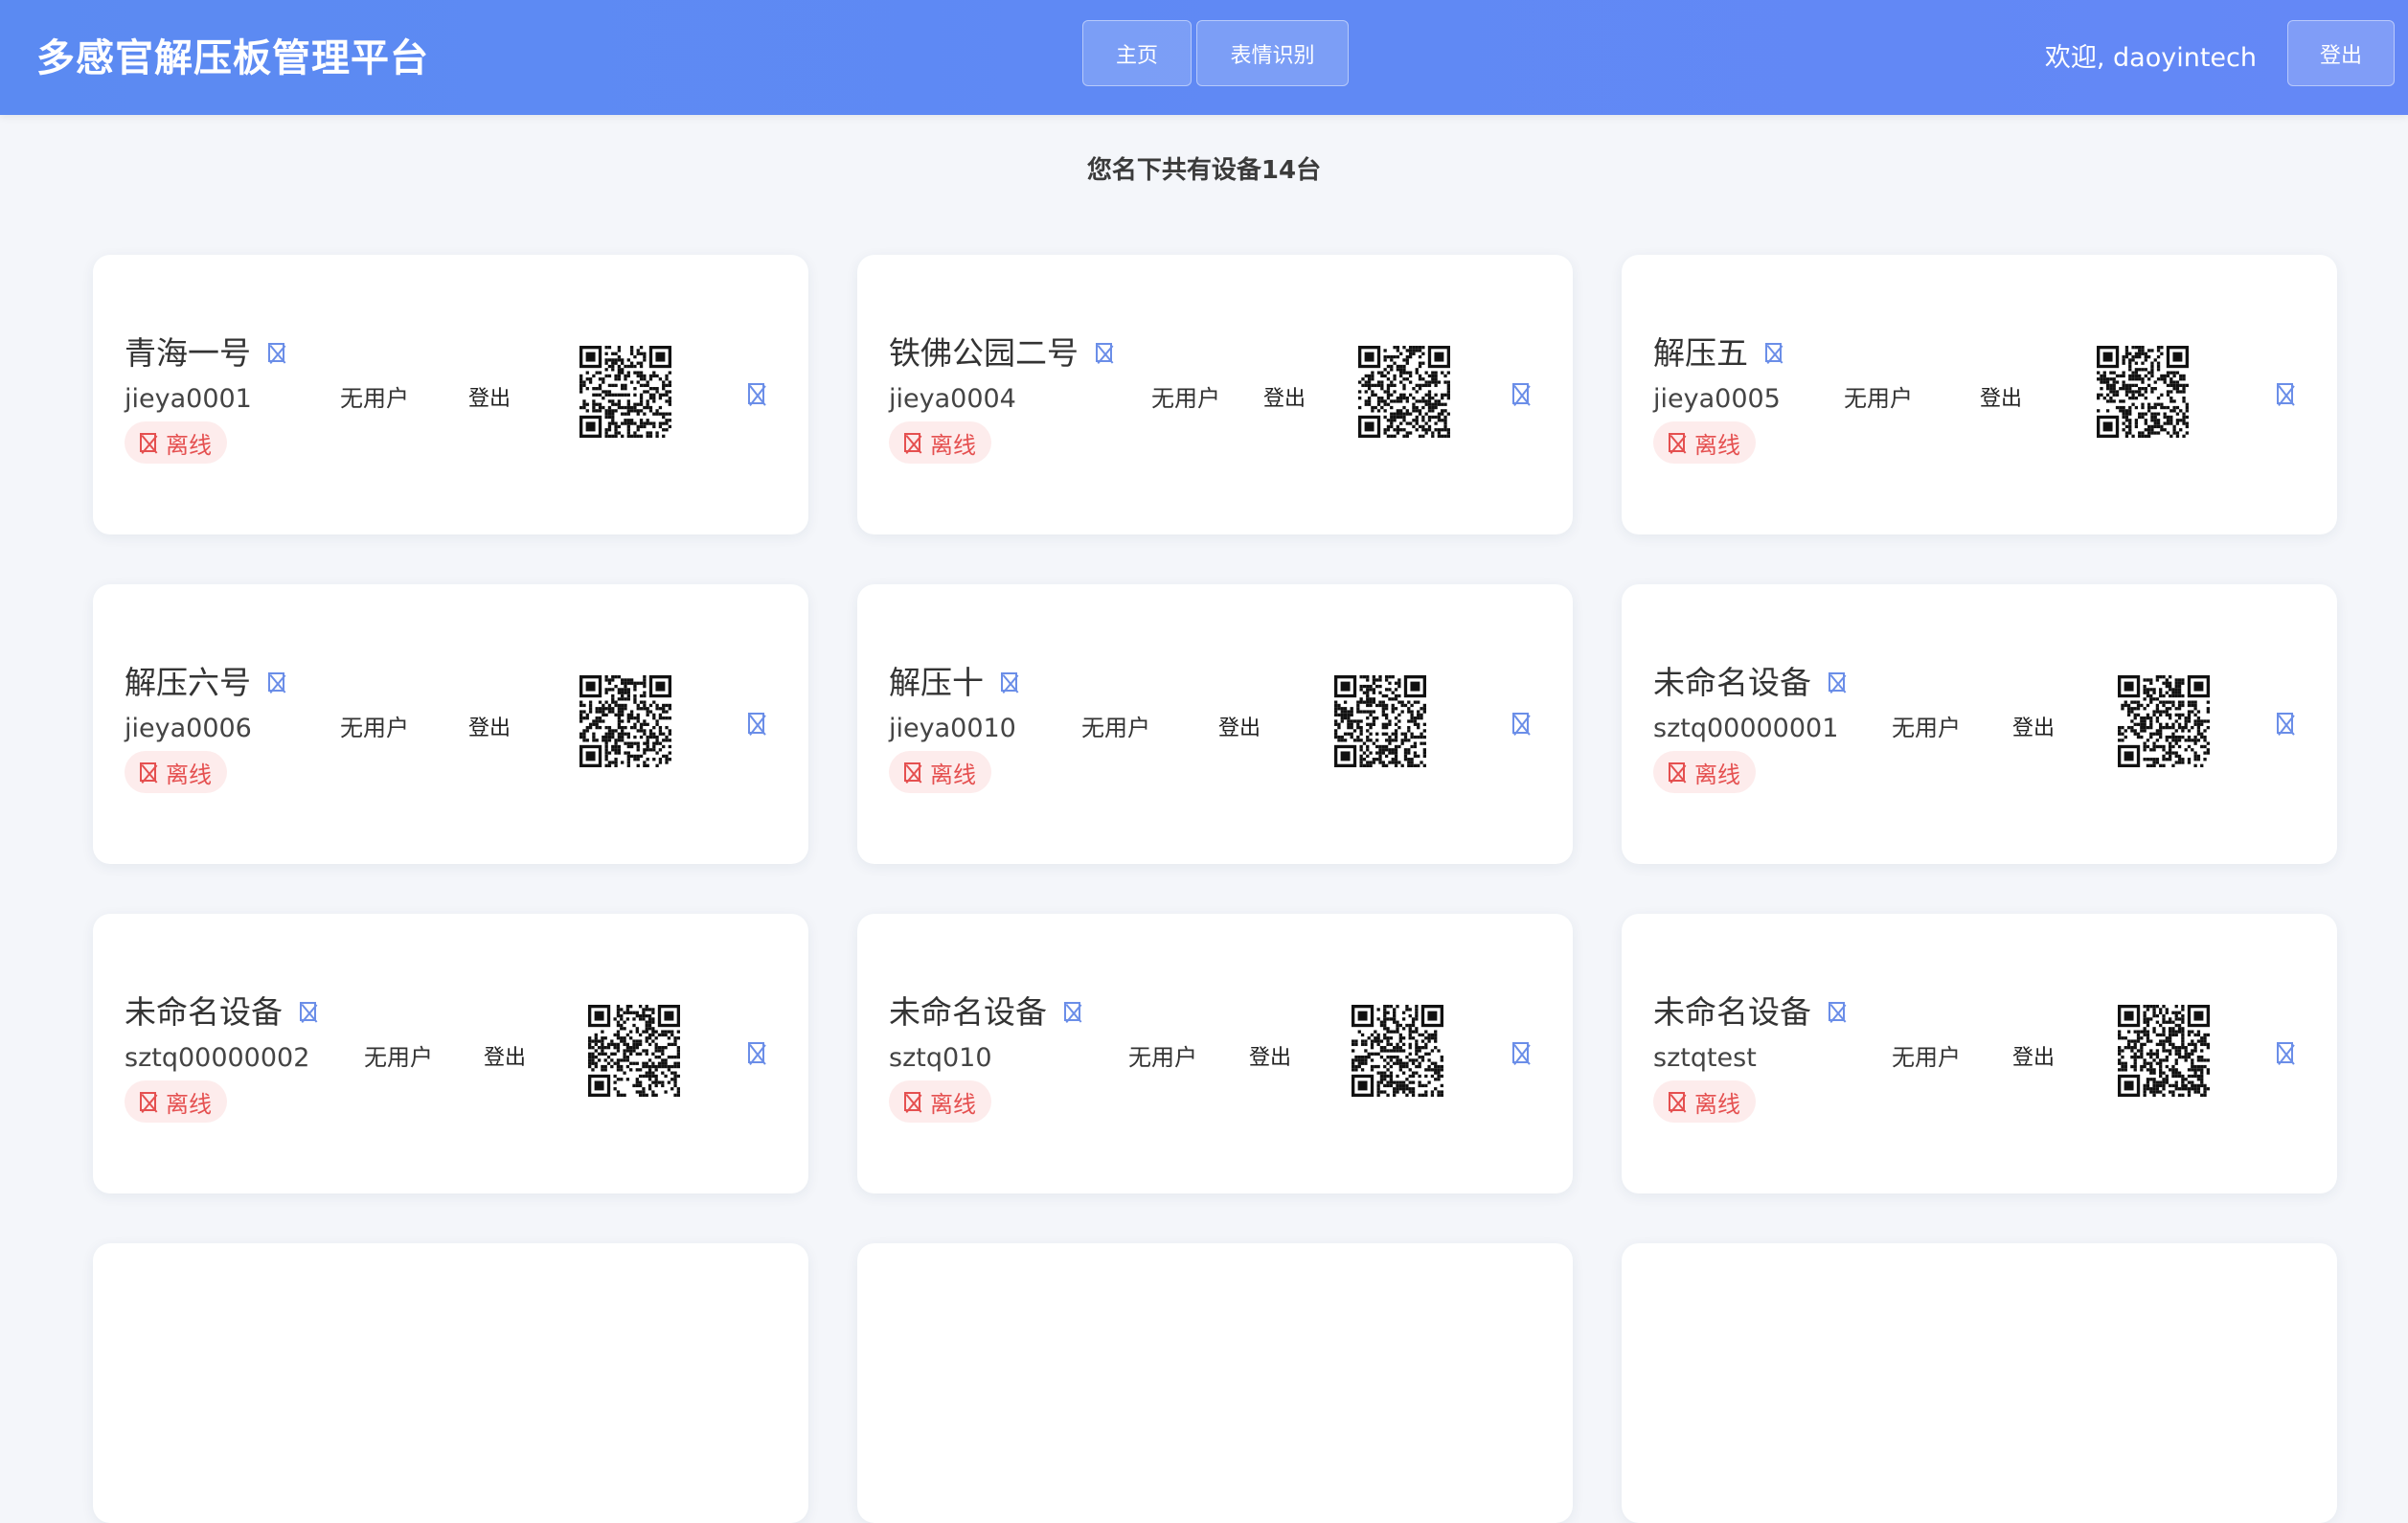  Describe the element at coordinates (217, 1058) in the screenshot. I see `device-id: sztq00000002` at that location.